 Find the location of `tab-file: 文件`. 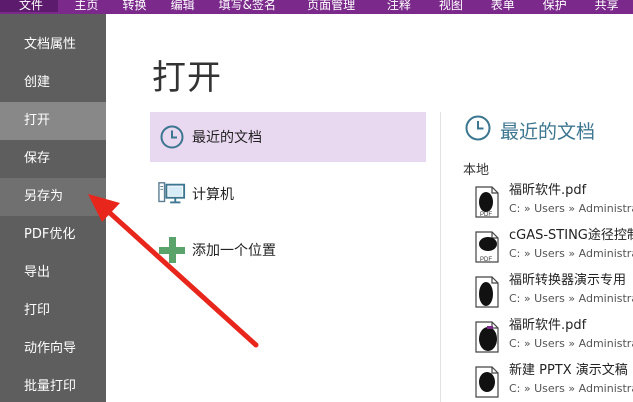

tab-file: 文件 is located at coordinates (29, 6).